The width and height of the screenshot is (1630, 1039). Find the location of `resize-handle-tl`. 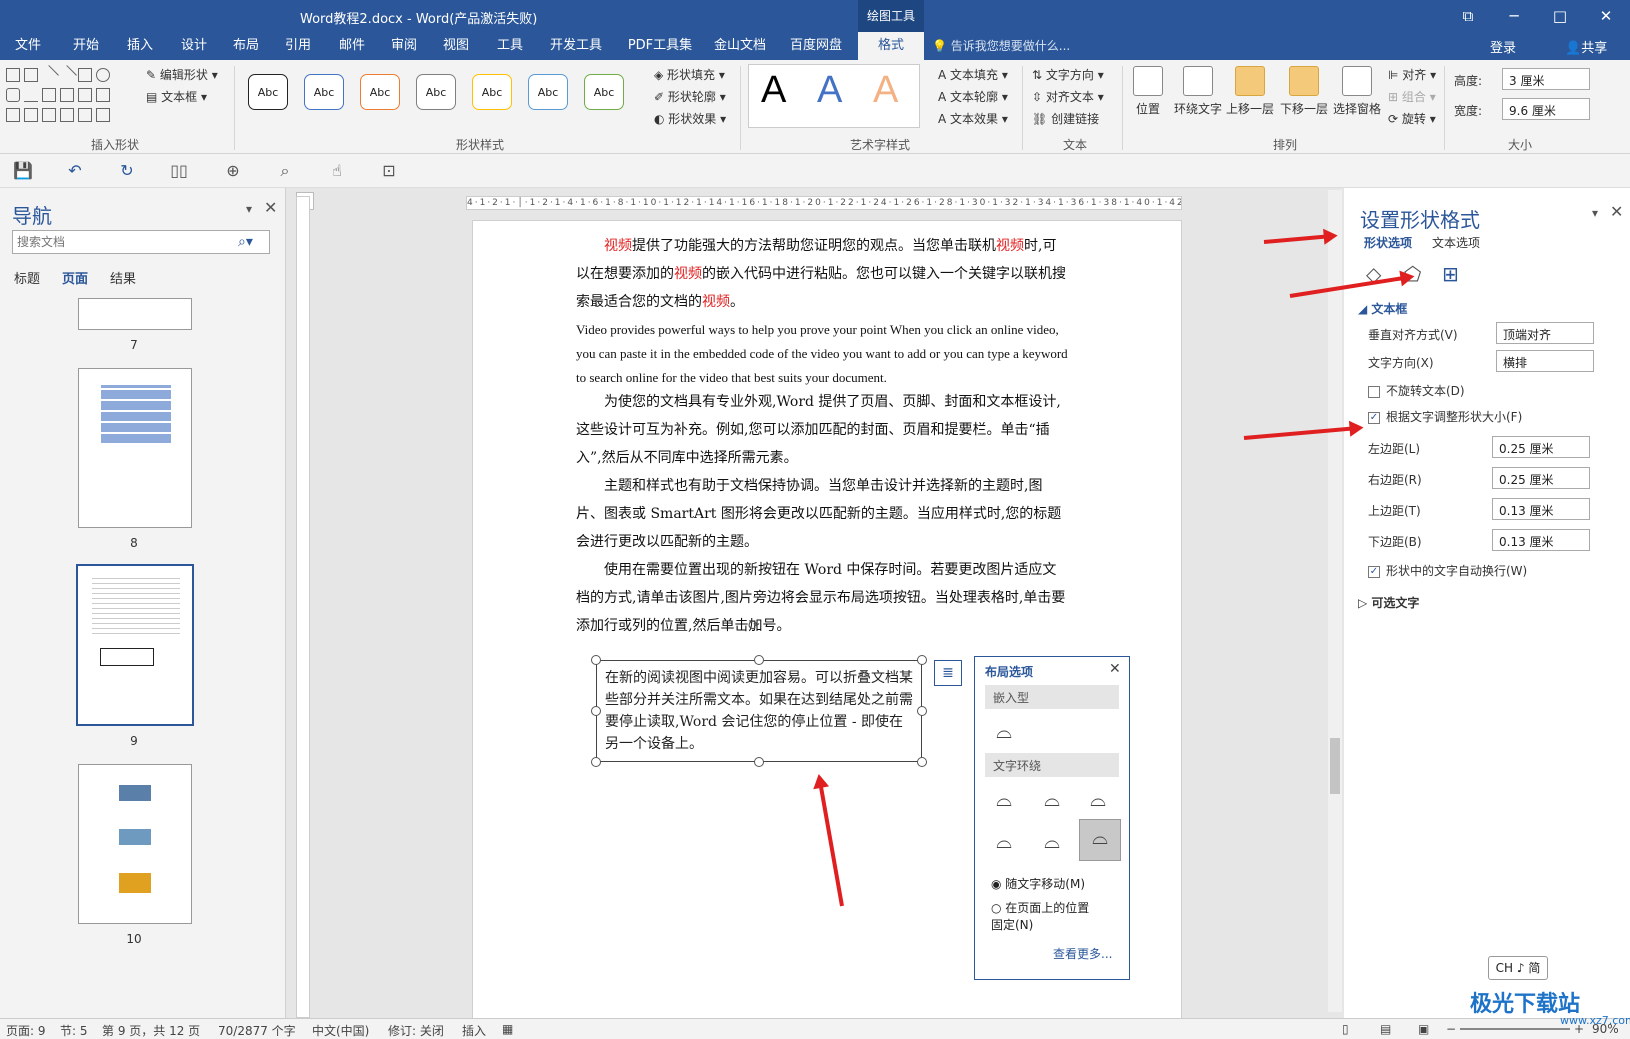

resize-handle-tl is located at coordinates (596, 660).